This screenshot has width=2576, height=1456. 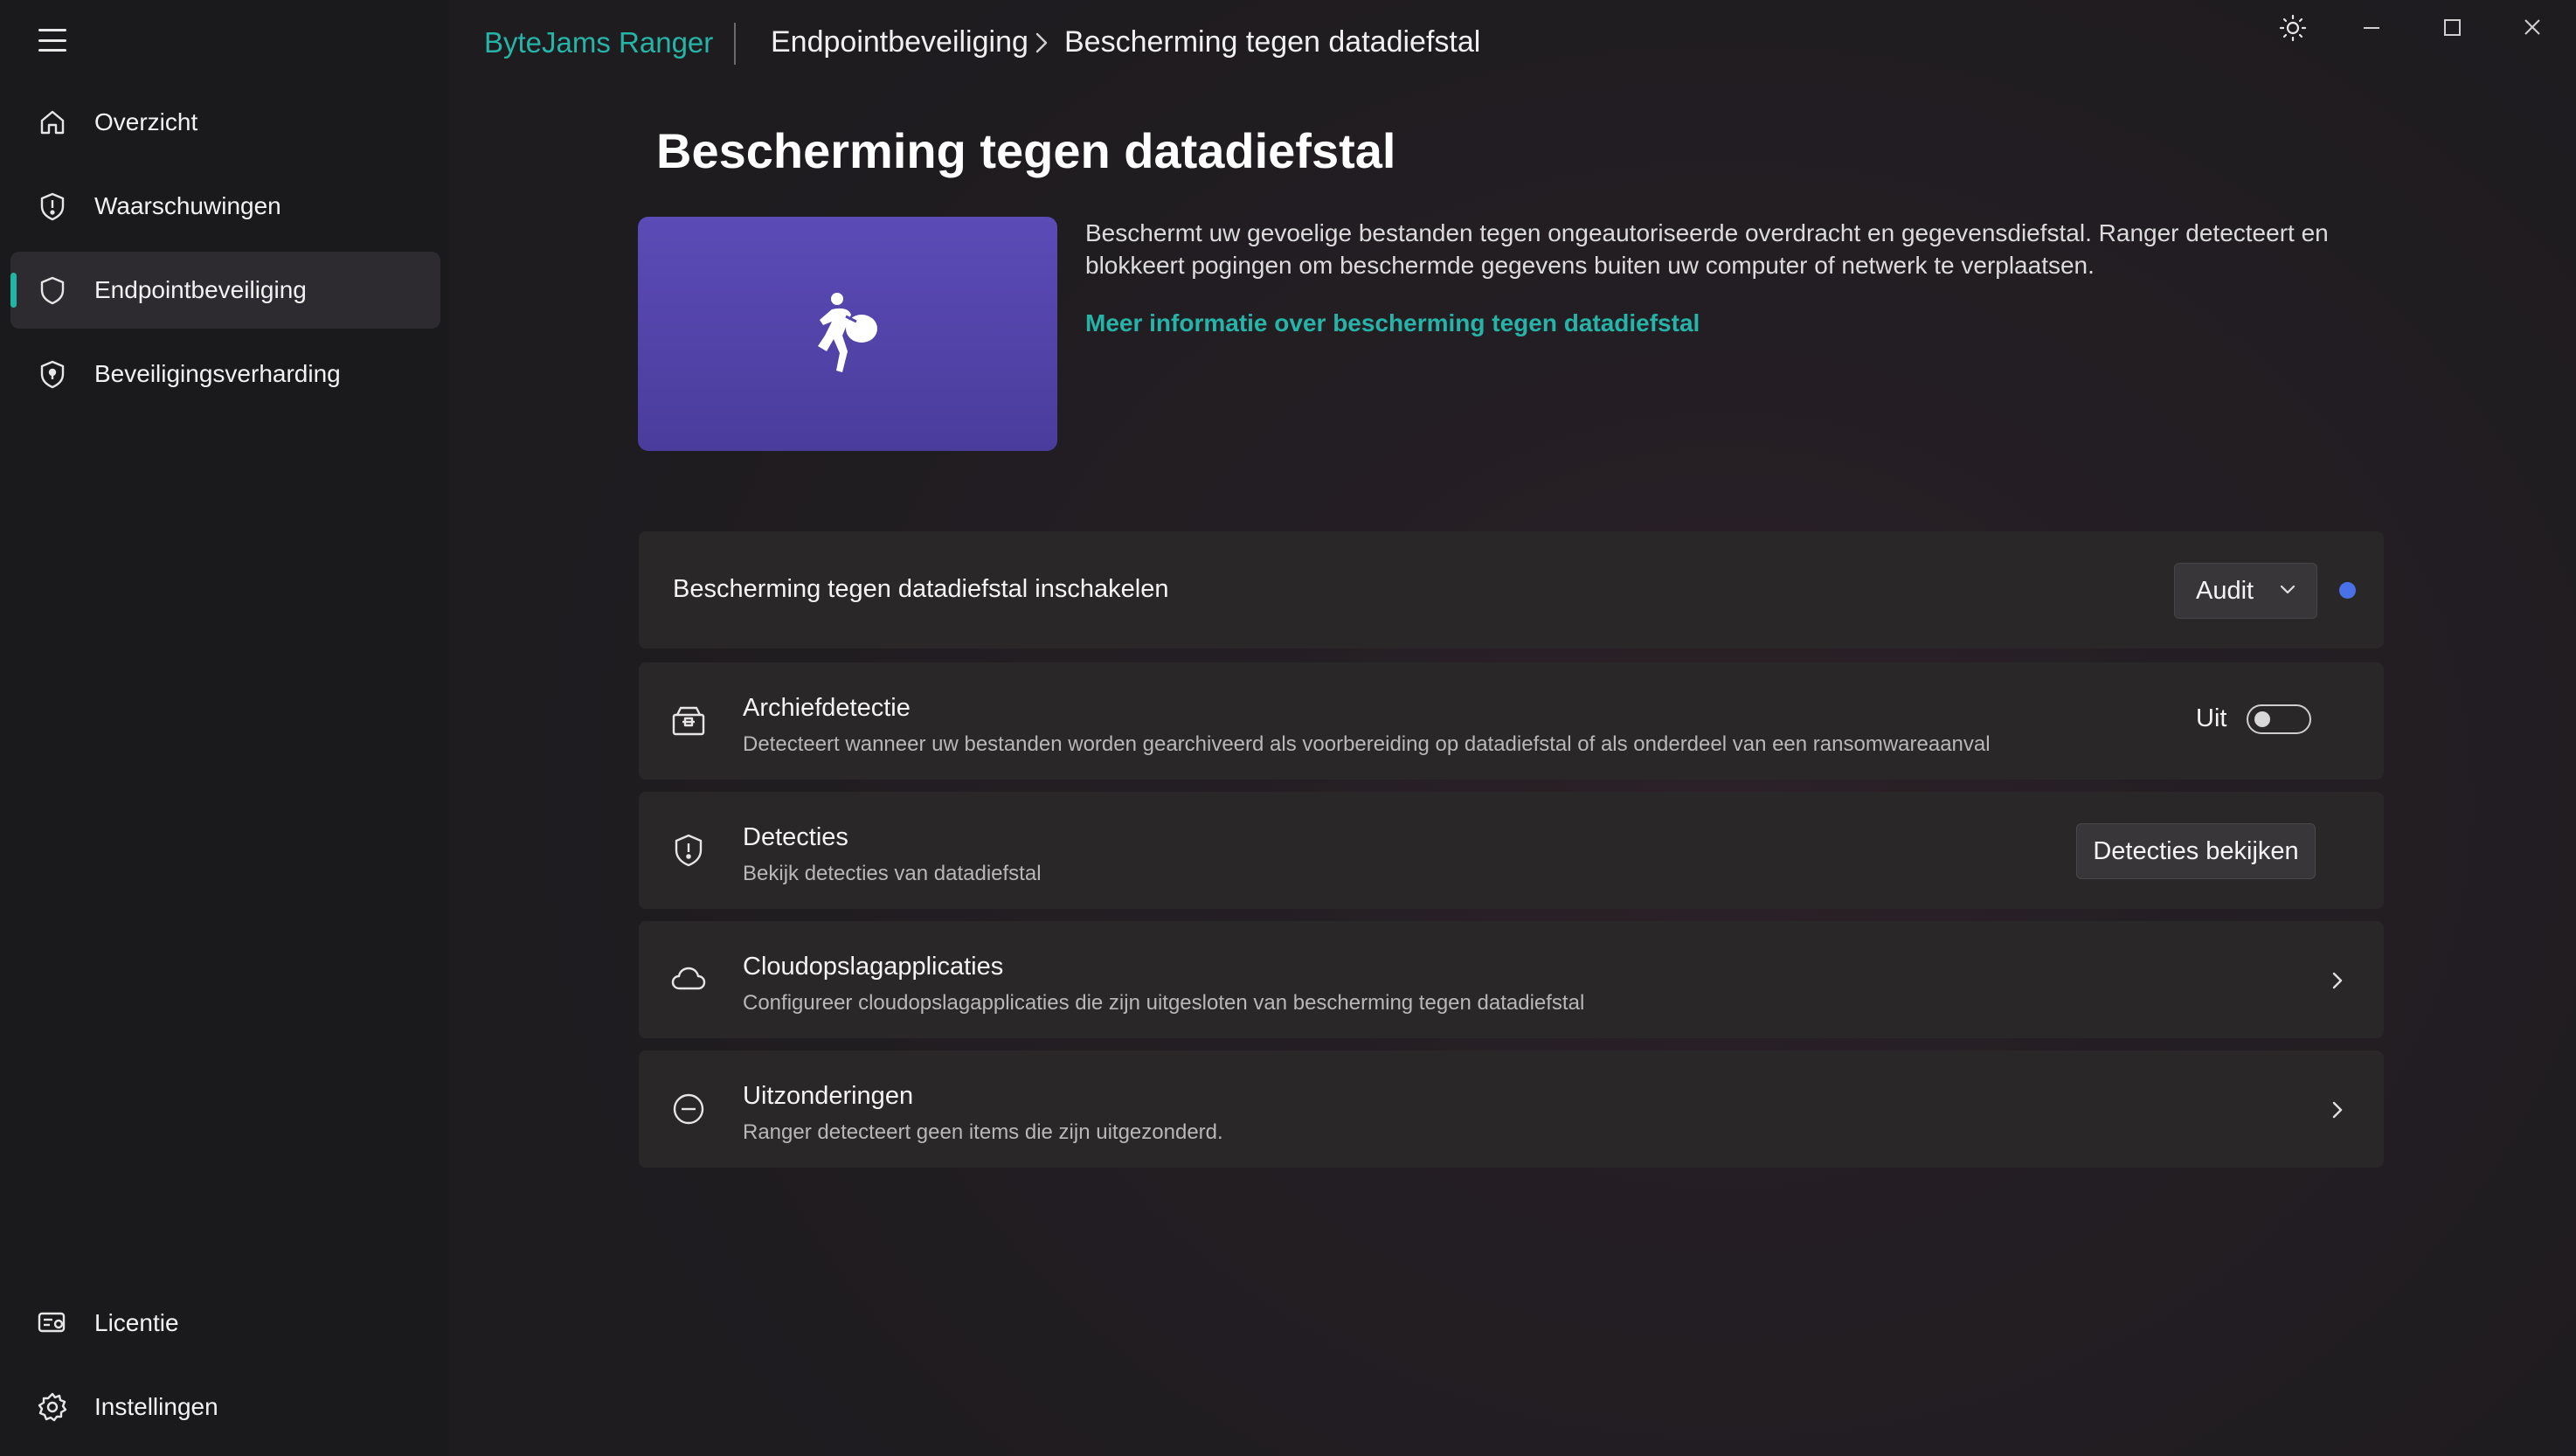 I want to click on page-title: Bescherming tegen datadiefstal, so click(x=1026, y=150).